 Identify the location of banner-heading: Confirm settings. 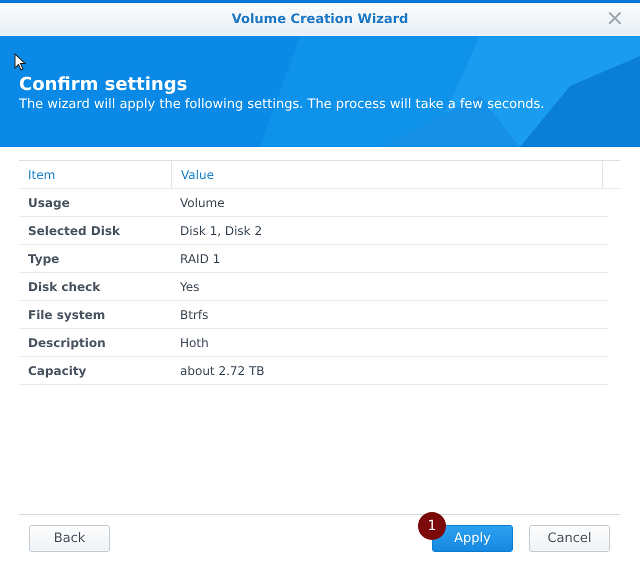
(103, 85).